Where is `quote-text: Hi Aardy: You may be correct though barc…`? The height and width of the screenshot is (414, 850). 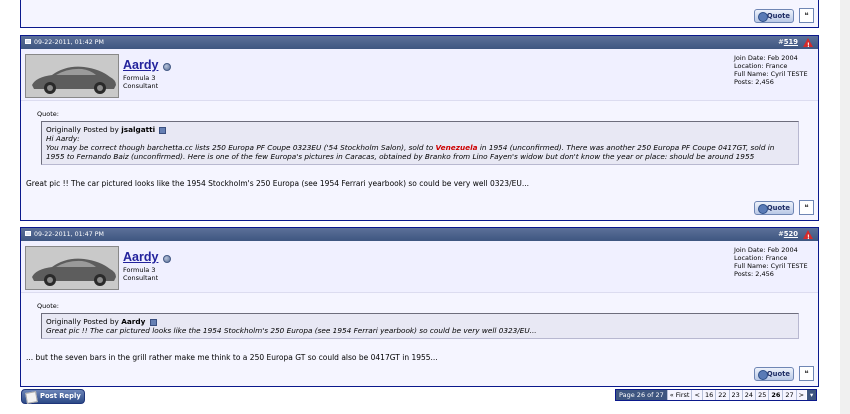
quote-text: Hi Aardy: You may be correct though barc… is located at coordinates (420, 147).